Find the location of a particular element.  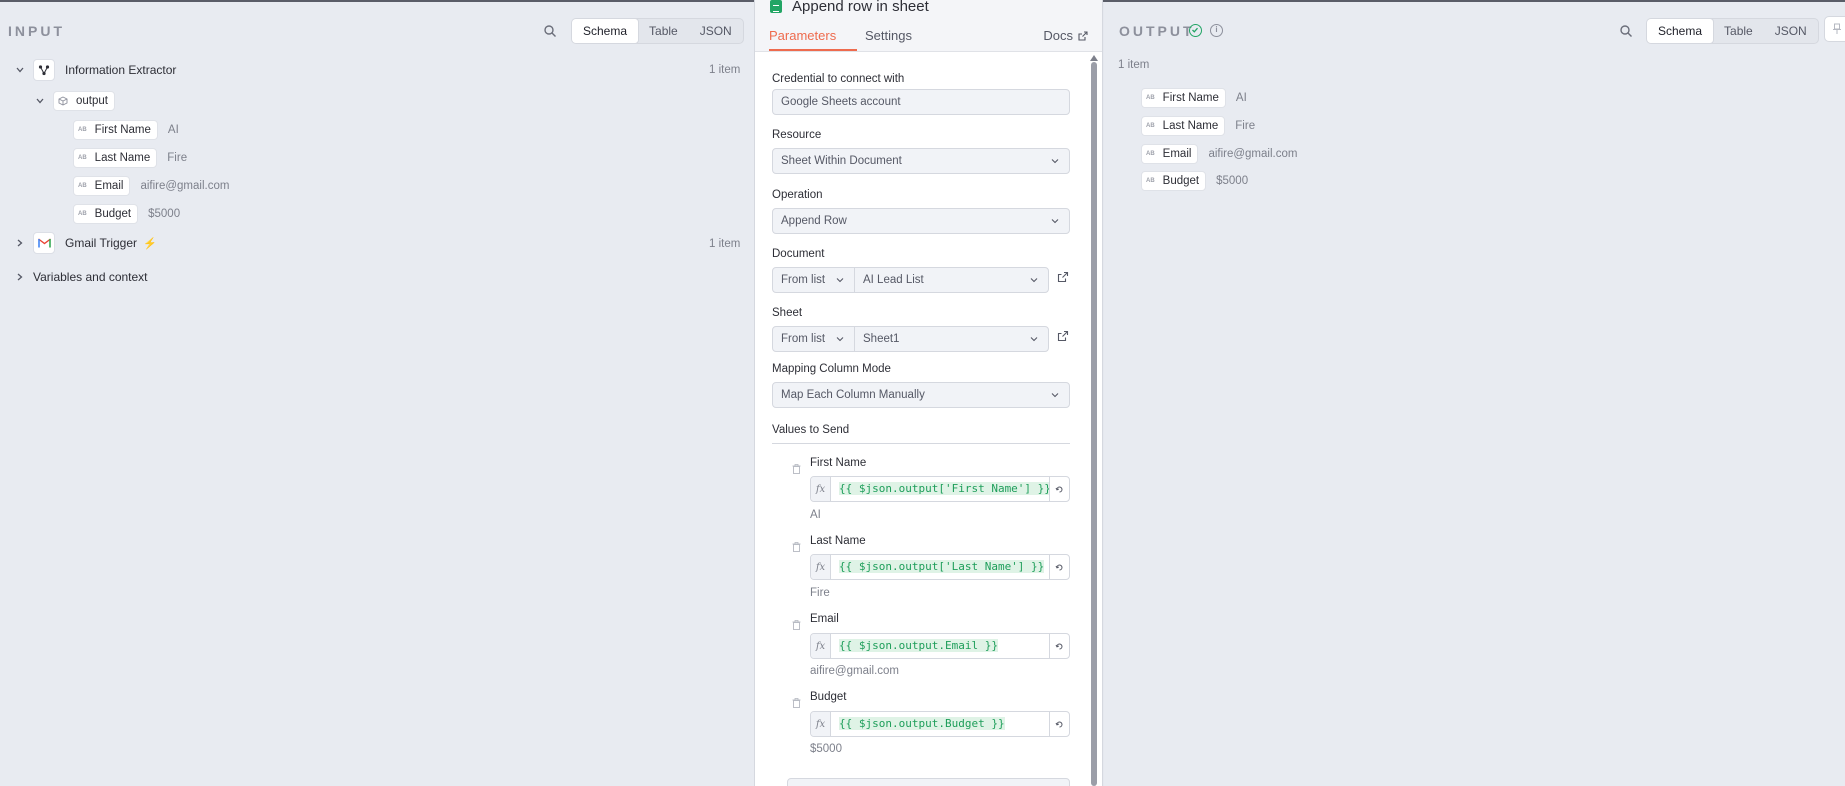

expression-text: {{ $json.output.Email }} is located at coordinates (918, 645).